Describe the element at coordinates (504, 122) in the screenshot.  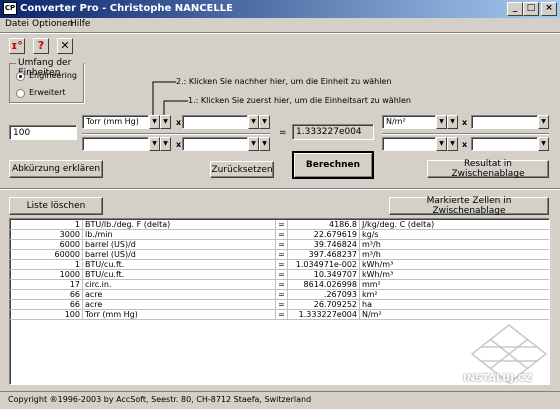
I see `right-factor-select` at that location.